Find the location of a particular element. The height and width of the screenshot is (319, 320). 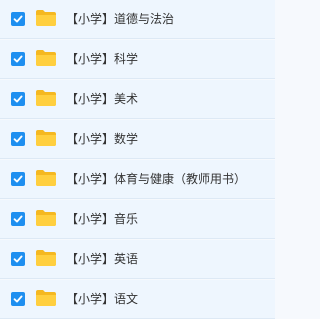

list-item: 【小学】美术 is located at coordinates (137, 99).